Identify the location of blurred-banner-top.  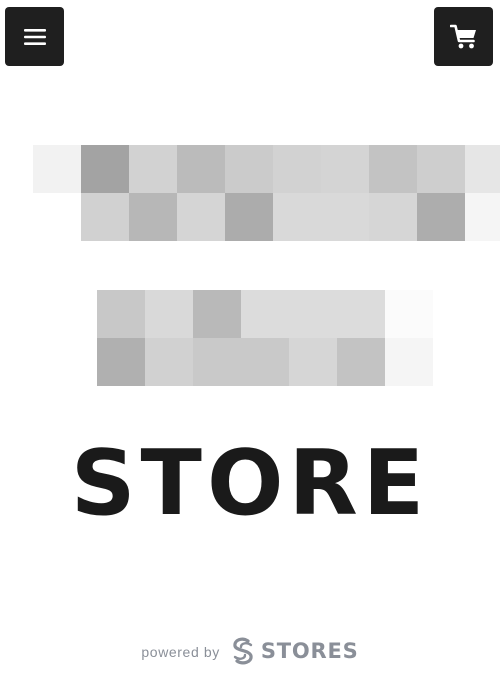
(266, 193).